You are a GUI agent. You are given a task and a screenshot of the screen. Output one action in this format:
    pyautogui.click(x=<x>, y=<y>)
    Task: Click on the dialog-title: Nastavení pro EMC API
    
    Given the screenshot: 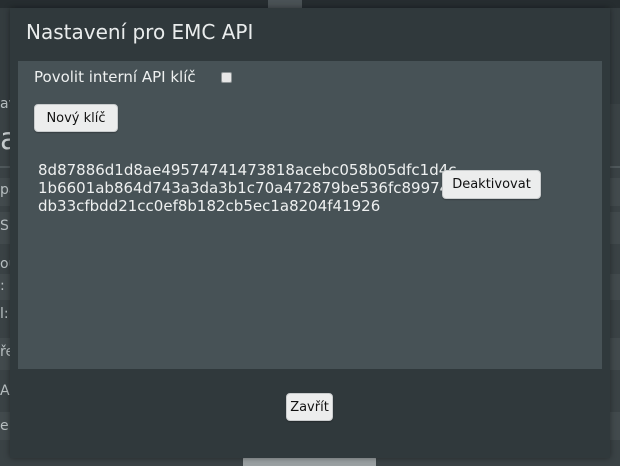 What is the action you would take?
    pyautogui.click(x=140, y=32)
    